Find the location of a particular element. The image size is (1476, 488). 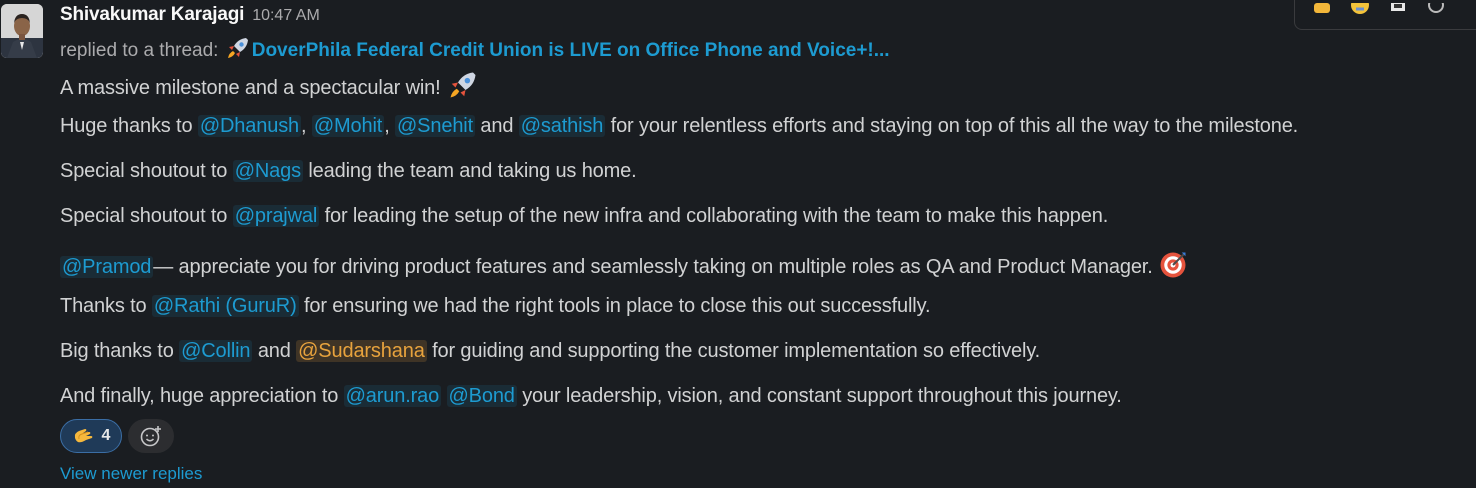

reaction-quick-icon is located at coordinates (1322, 11).